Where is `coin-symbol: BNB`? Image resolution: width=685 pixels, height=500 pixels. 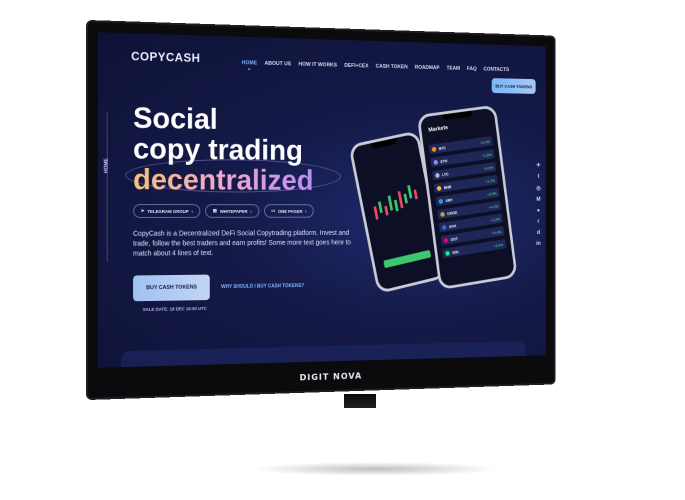 coin-symbol: BNB is located at coordinates (463, 184).